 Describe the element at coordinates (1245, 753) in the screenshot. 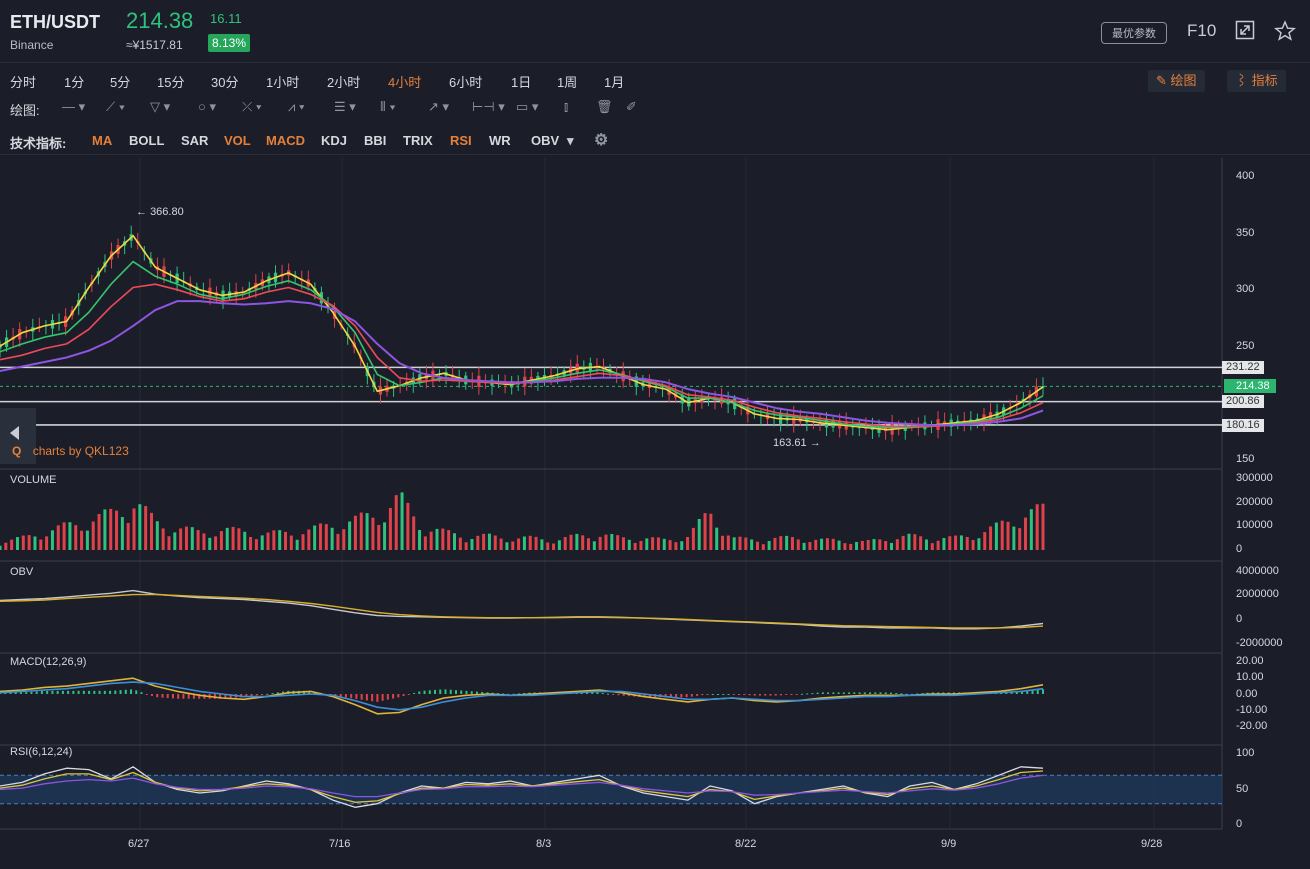

I see `y-tick-label: 100` at that location.